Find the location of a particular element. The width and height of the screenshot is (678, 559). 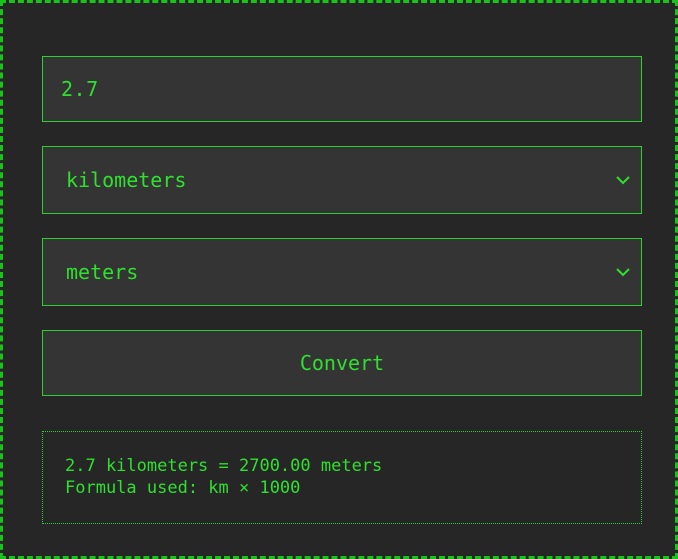

to-unit-selected-value: meters is located at coordinates (102, 272).